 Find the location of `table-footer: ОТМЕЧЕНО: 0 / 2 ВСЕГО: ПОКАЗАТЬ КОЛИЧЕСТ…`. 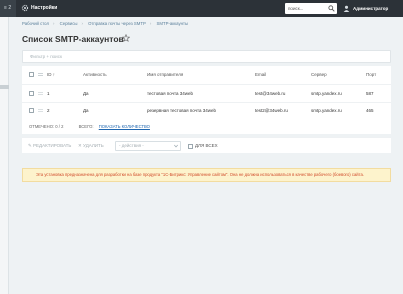

table-footer: ОТМЕЧЕНО: 0 / 2 ВСЕГО: ПОКАЗАТЬ КОЛИЧЕСТ… is located at coordinates (89, 126).